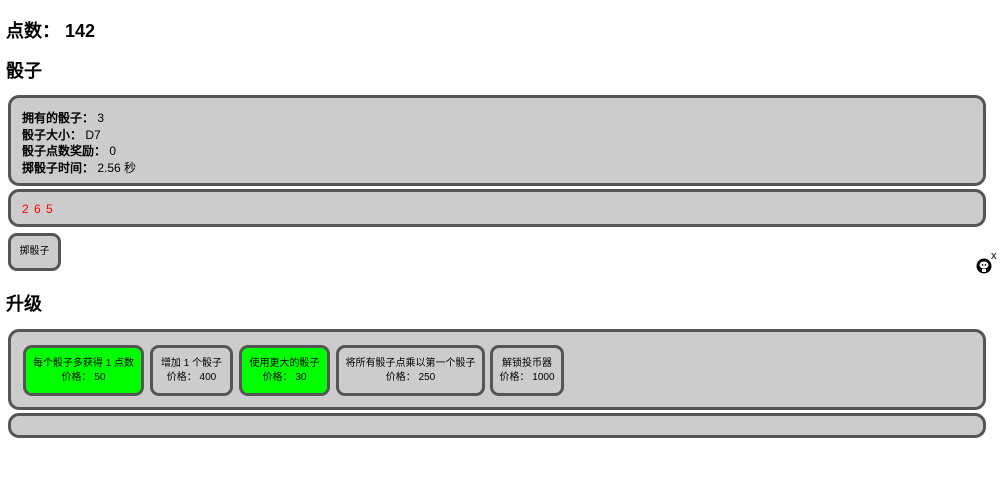 Image resolution: width=1000 pixels, height=501 pixels. What do you see at coordinates (83, 363) in the screenshot?
I see `upgrade-name: 每个骰子多获得 1 点数` at bounding box center [83, 363].